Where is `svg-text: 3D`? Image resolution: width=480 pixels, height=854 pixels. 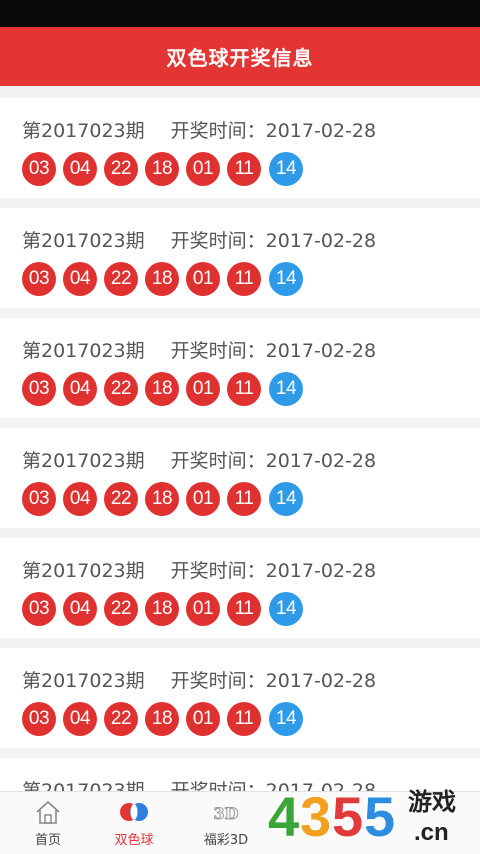 svg-text: 3D is located at coordinates (225, 813).